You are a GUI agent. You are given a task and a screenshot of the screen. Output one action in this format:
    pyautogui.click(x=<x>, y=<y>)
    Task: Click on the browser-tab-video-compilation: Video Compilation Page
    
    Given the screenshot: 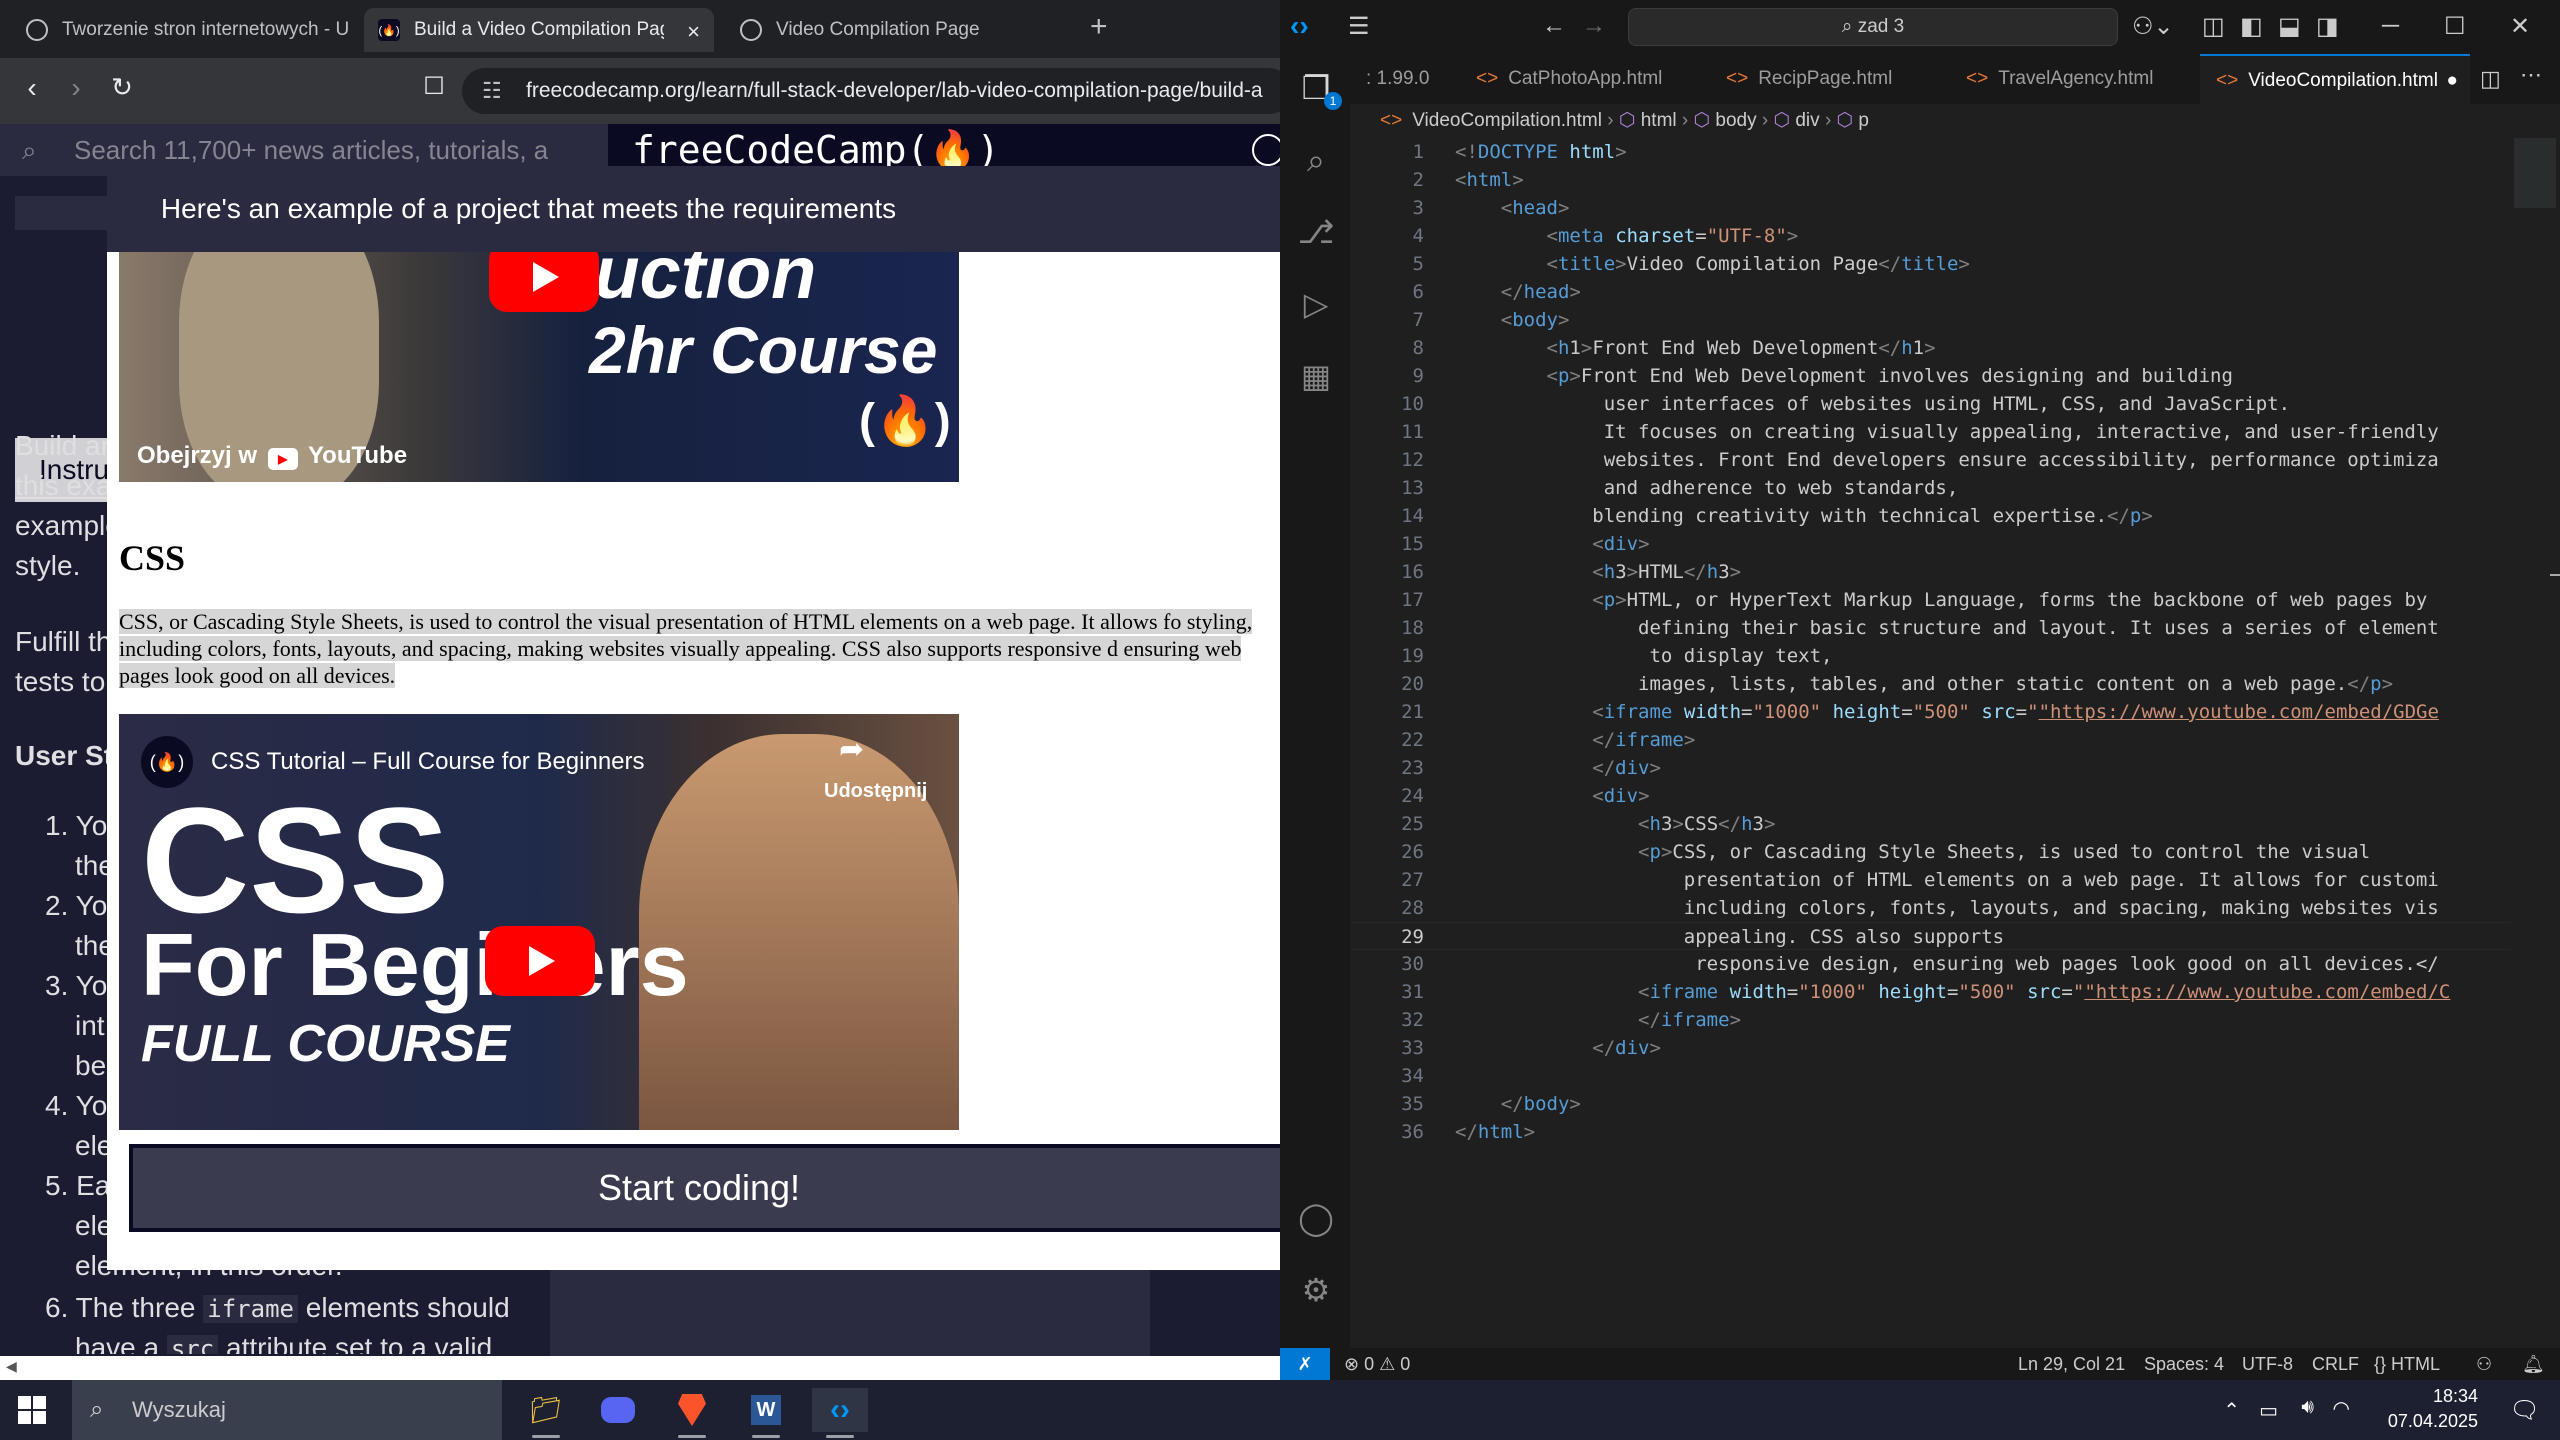 What is the action you would take?
    pyautogui.click(x=901, y=30)
    